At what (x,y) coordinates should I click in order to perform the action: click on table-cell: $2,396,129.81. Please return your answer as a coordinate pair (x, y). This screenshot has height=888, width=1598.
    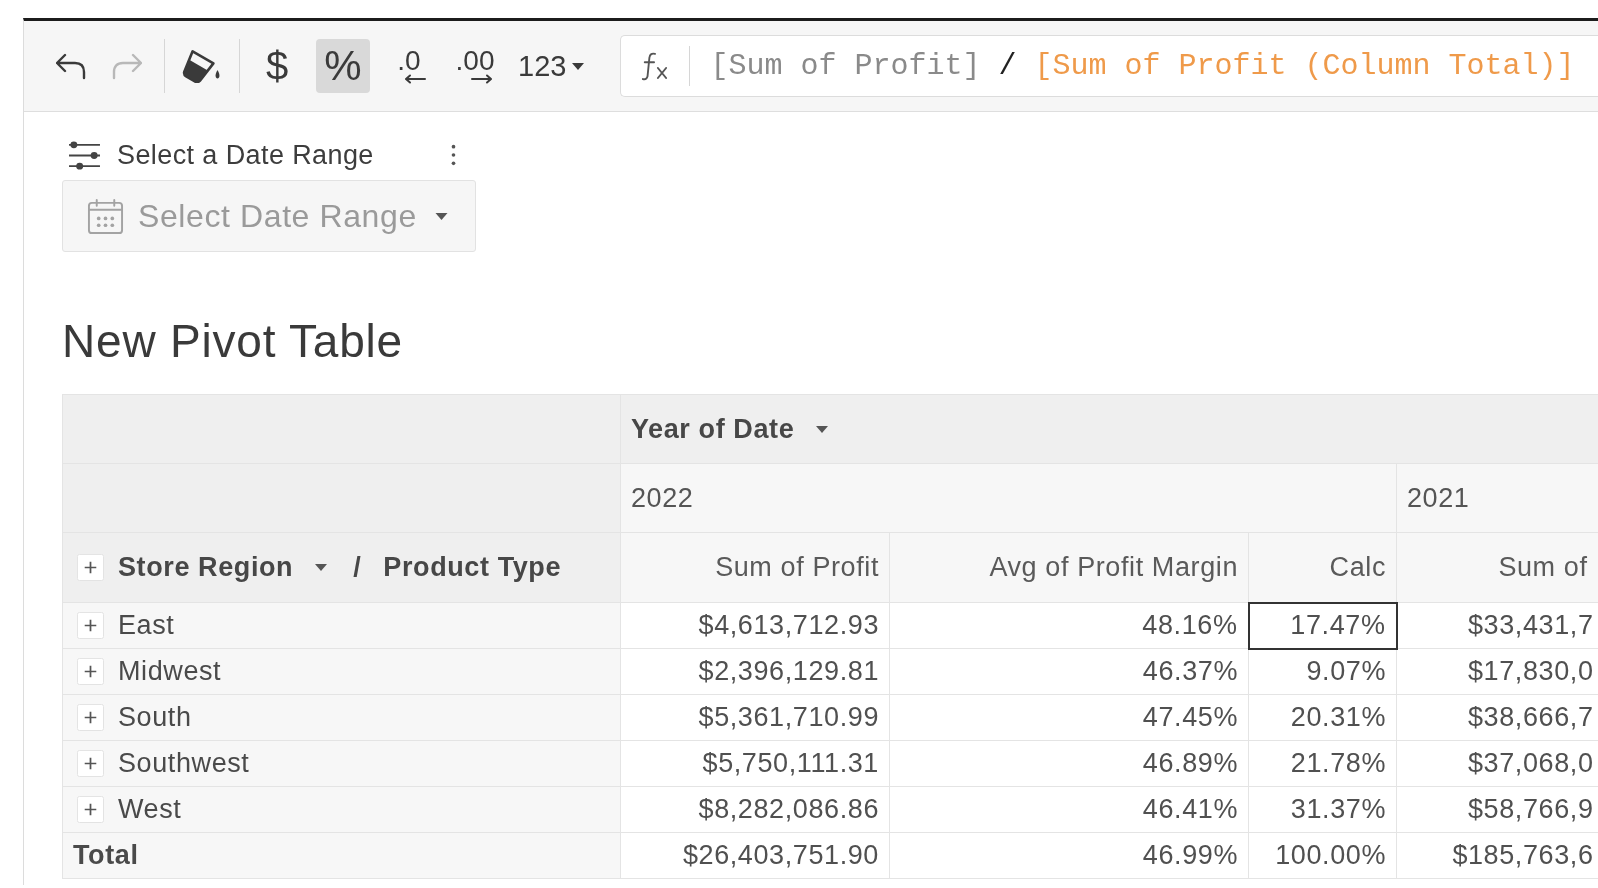
    Looking at the image, I should click on (755, 671).